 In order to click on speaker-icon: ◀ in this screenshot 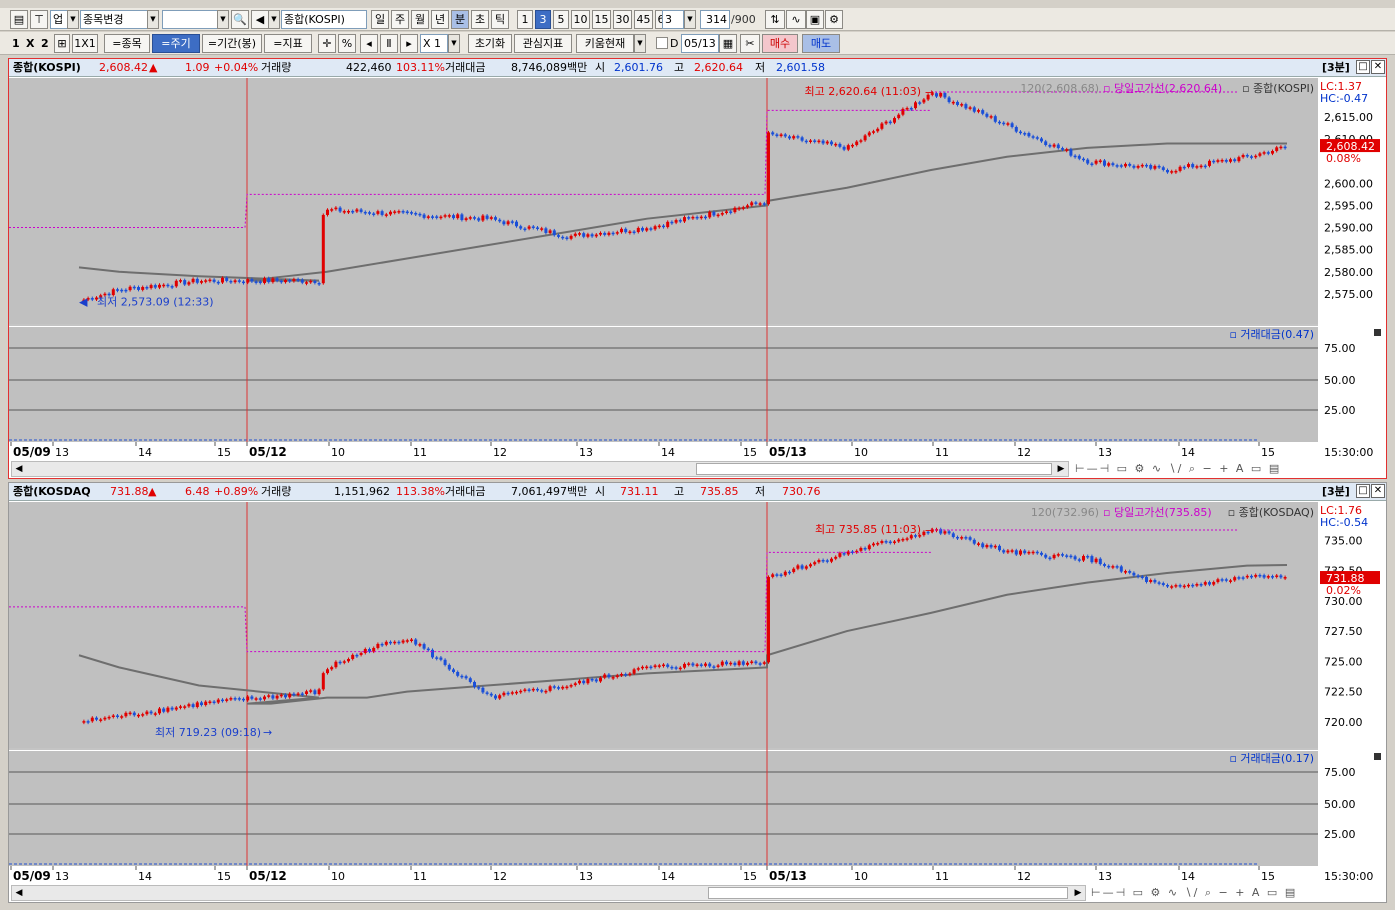, I will do `click(260, 19)`.